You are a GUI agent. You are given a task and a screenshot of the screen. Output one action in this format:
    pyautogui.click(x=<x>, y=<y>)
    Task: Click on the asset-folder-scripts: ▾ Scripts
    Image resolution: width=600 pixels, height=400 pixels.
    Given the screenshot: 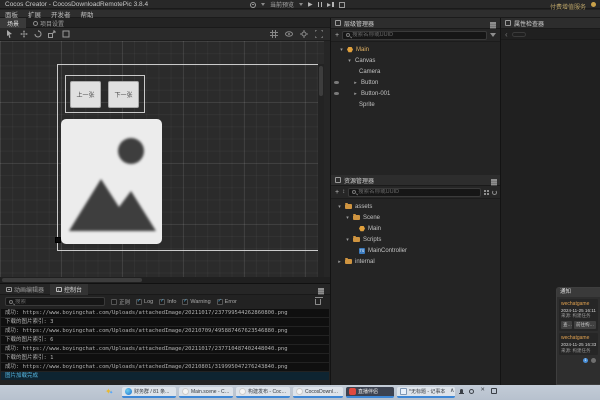 What is the action you would take?
    pyautogui.click(x=416, y=239)
    